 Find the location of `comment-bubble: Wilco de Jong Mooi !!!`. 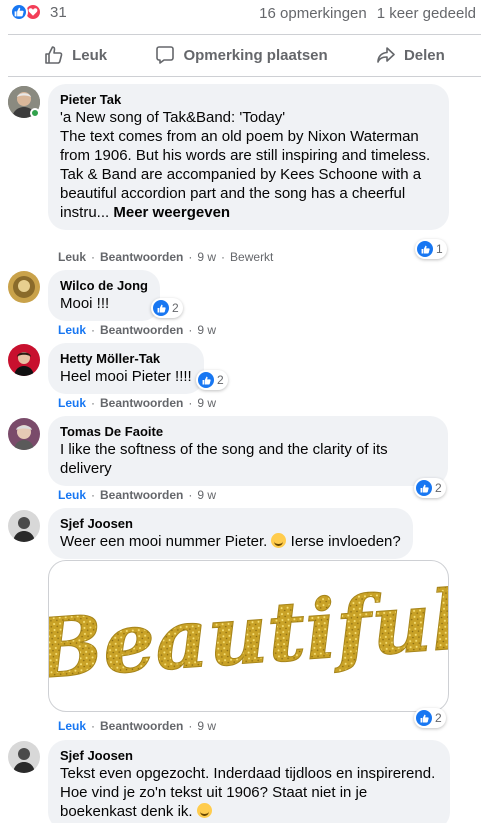

comment-bubble: Wilco de Jong Mooi !!! is located at coordinates (104, 295).